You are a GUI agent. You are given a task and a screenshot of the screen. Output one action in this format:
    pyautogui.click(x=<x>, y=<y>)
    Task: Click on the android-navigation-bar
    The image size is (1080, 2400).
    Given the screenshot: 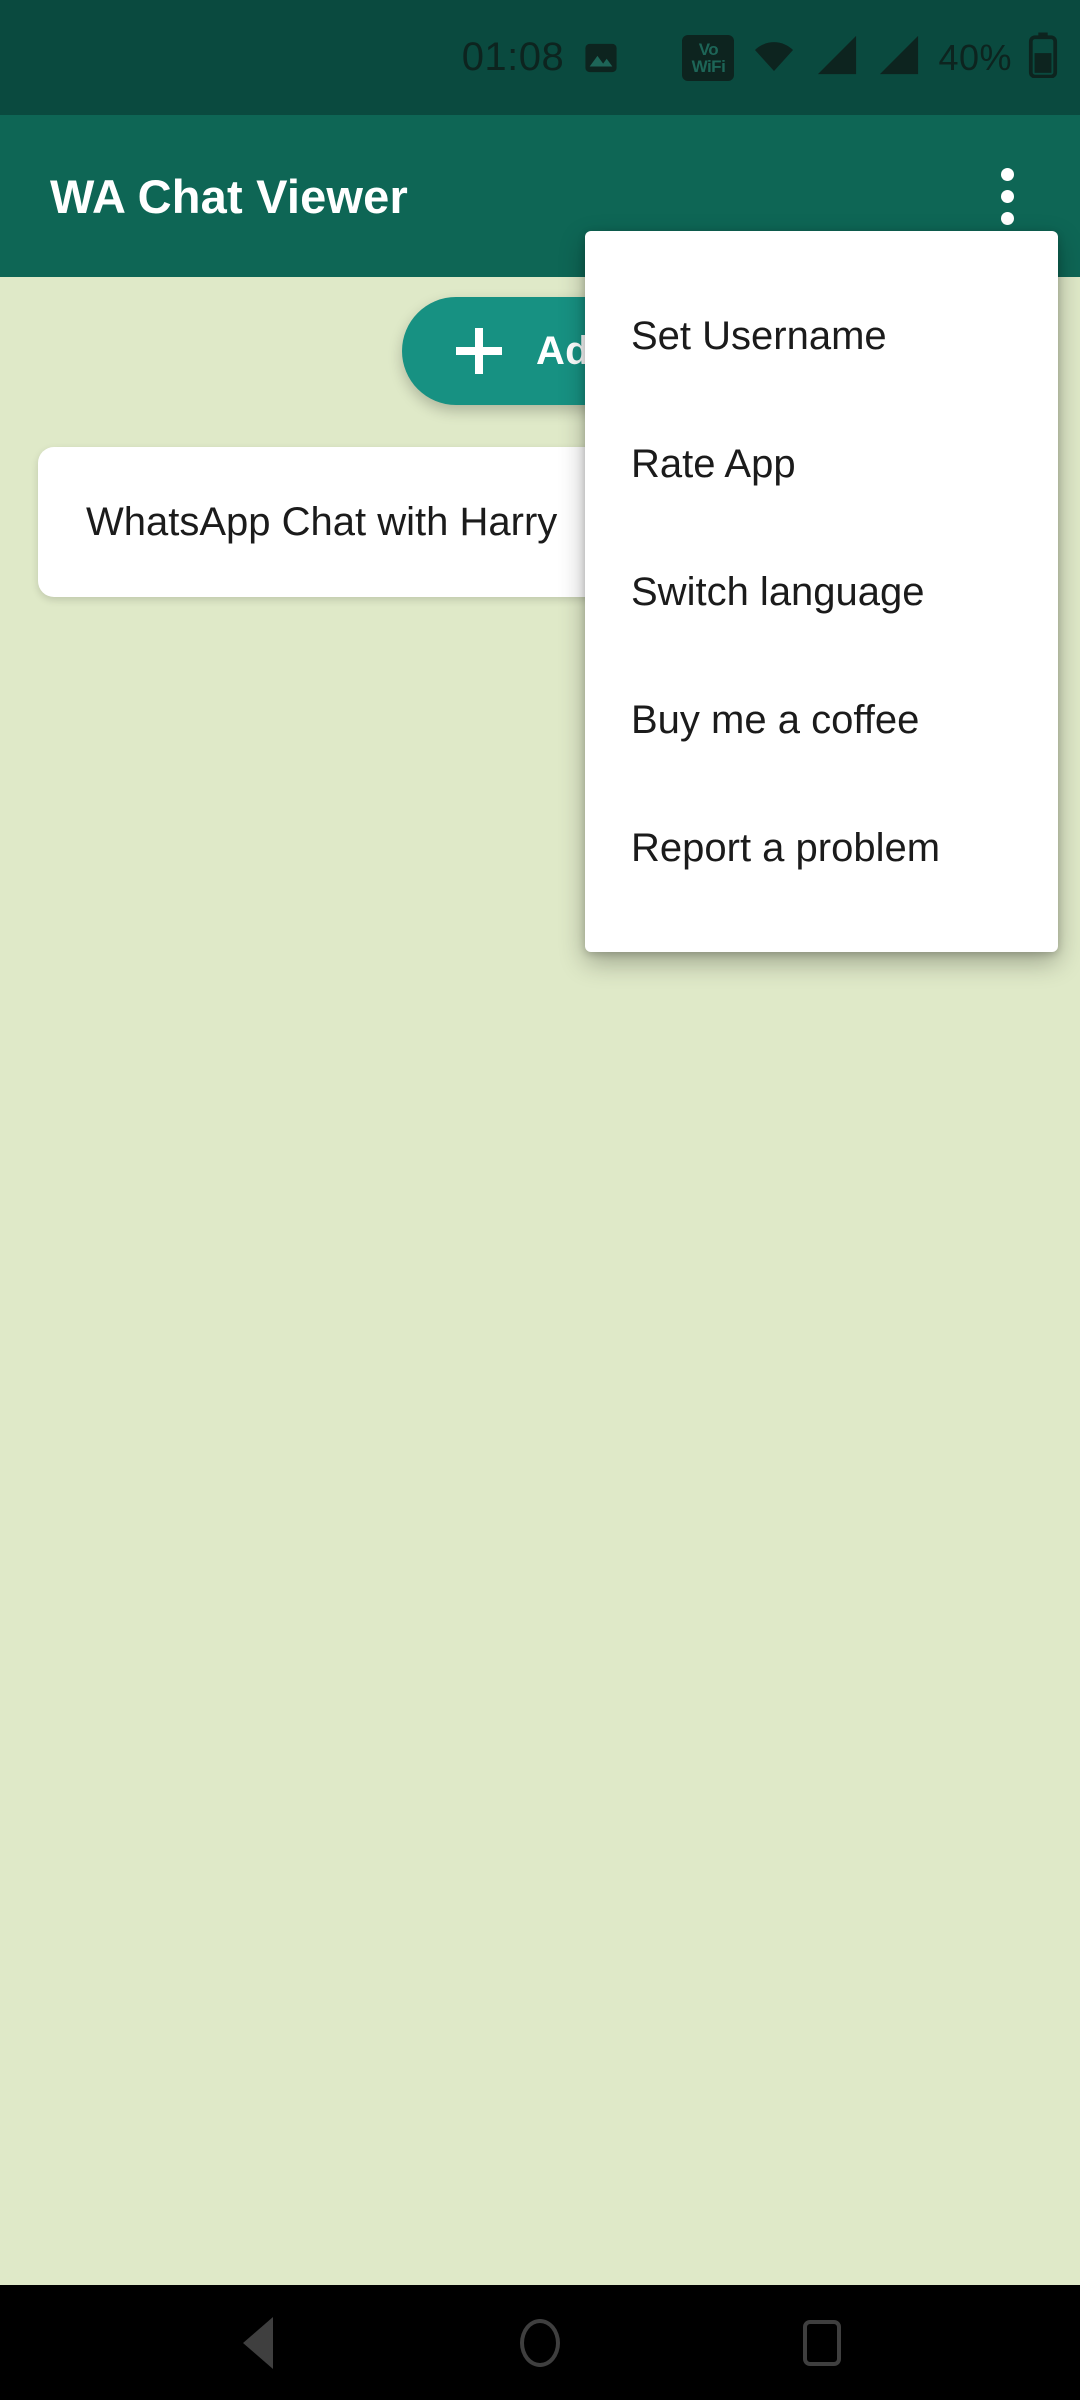 What is the action you would take?
    pyautogui.click(x=540, y=2342)
    